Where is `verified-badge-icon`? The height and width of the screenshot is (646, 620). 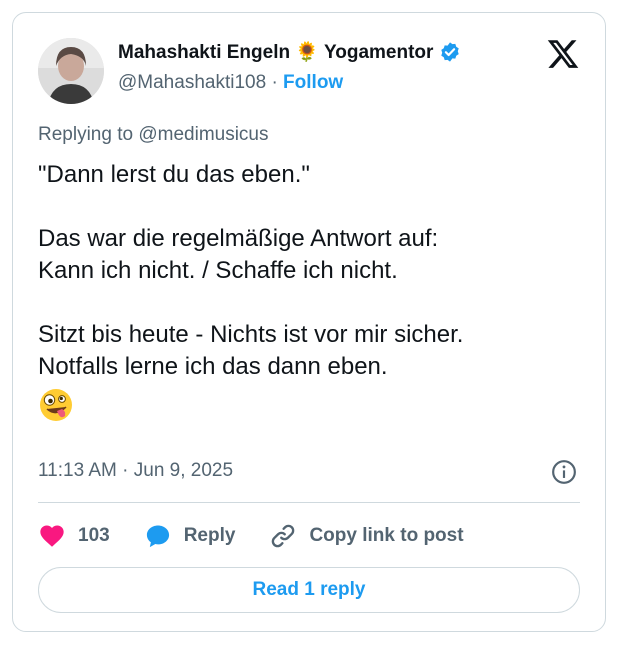 verified-badge-icon is located at coordinates (450, 52).